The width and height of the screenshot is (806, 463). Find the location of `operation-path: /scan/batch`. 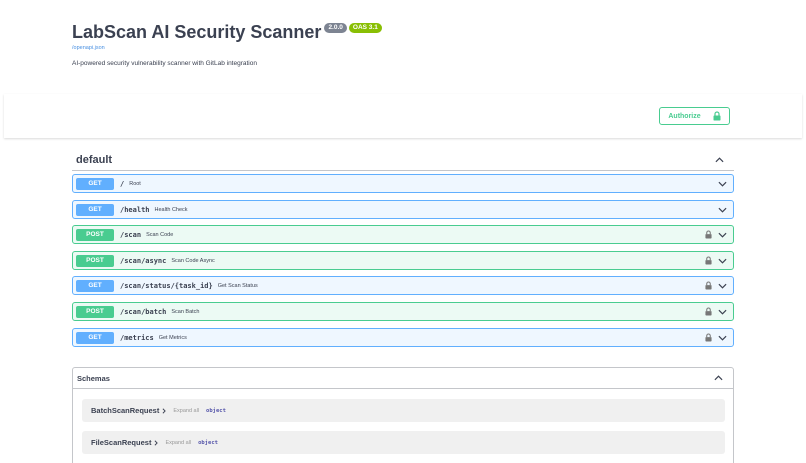

operation-path: /scan/batch is located at coordinates (143, 311).